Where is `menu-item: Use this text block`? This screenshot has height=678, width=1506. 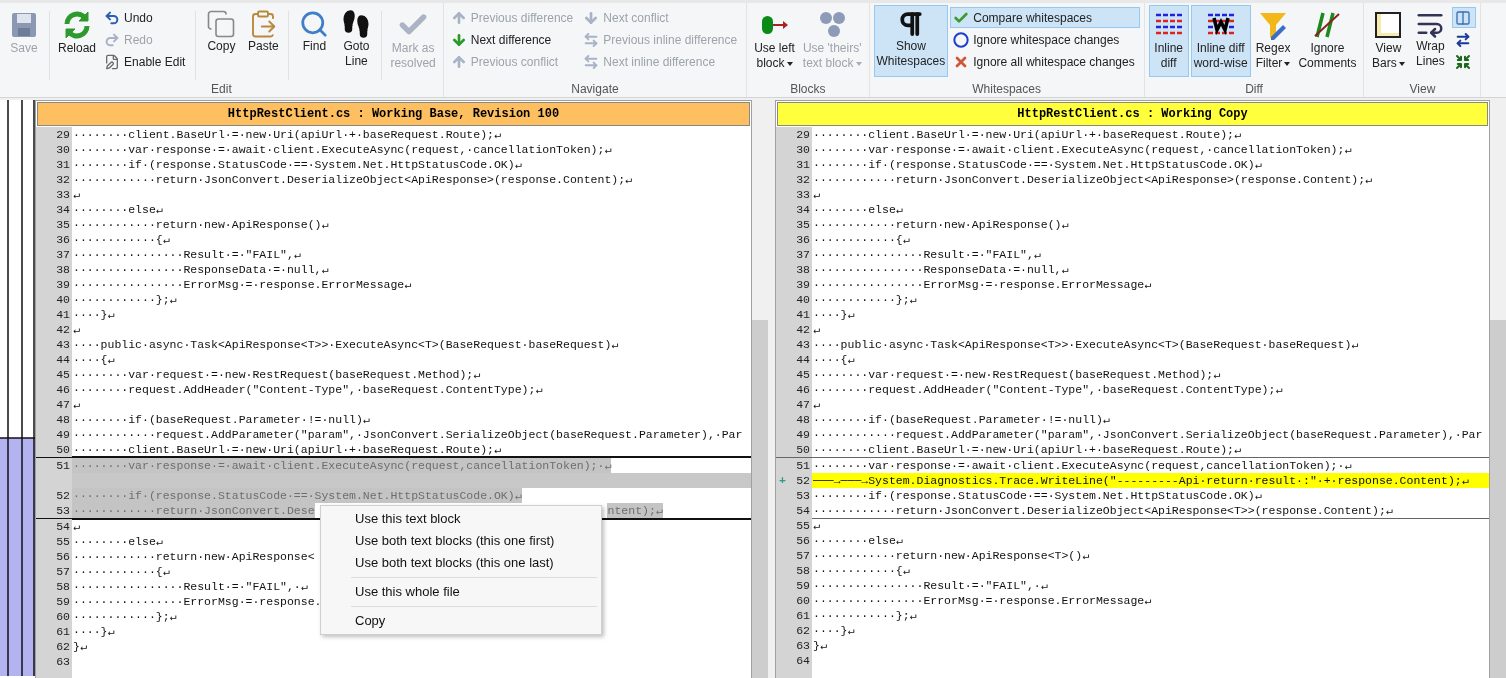 menu-item: Use this text block is located at coordinates (461, 519).